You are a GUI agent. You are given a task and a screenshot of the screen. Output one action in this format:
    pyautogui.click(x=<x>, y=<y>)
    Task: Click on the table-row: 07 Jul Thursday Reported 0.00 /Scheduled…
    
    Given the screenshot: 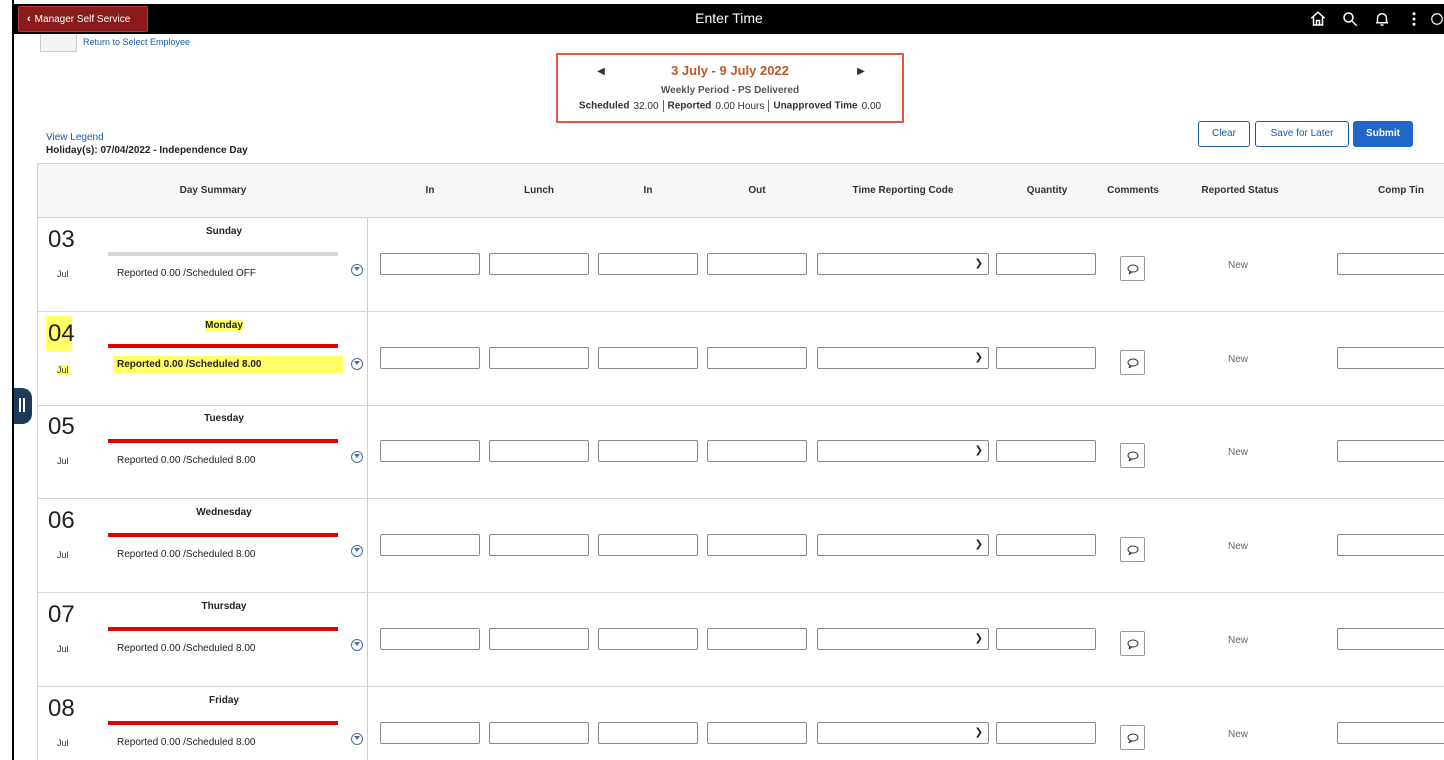 What is the action you would take?
    pyautogui.click(x=741, y=640)
    